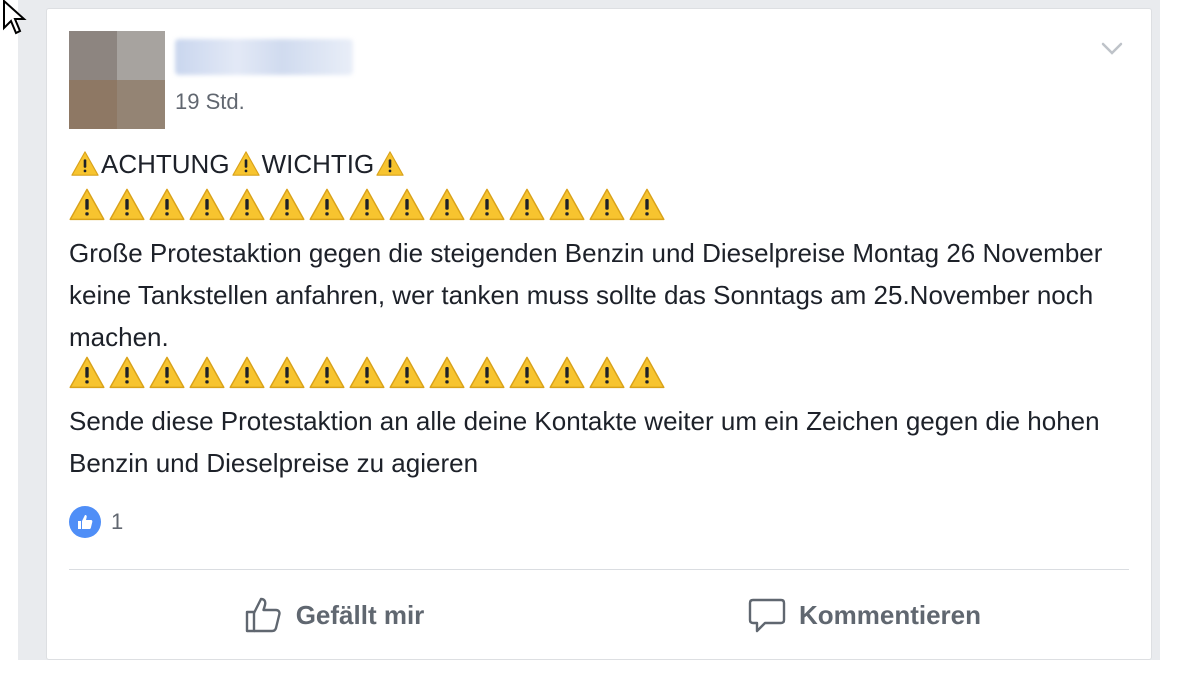 The image size is (1200, 675). What do you see at coordinates (360, 614) in the screenshot?
I see `like-button-label: Gefällt mir` at bounding box center [360, 614].